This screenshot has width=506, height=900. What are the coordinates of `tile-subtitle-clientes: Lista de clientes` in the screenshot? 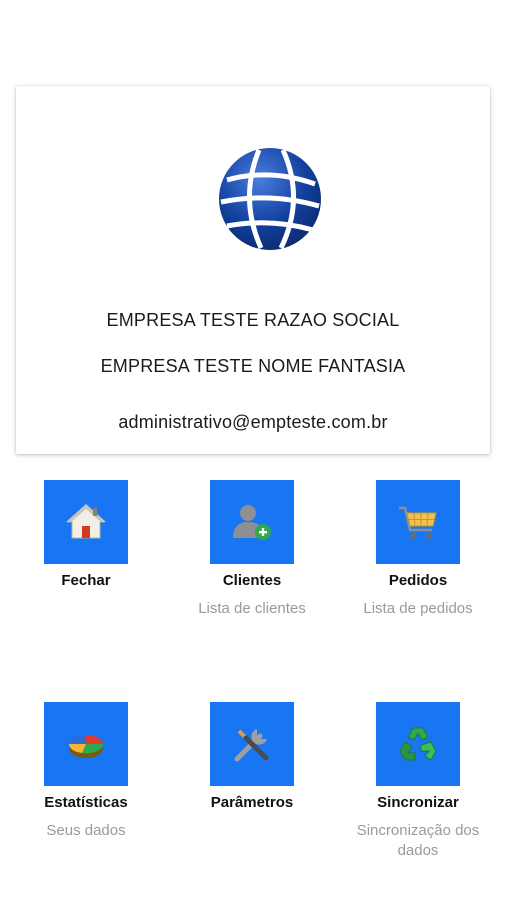 It's located at (252, 608).